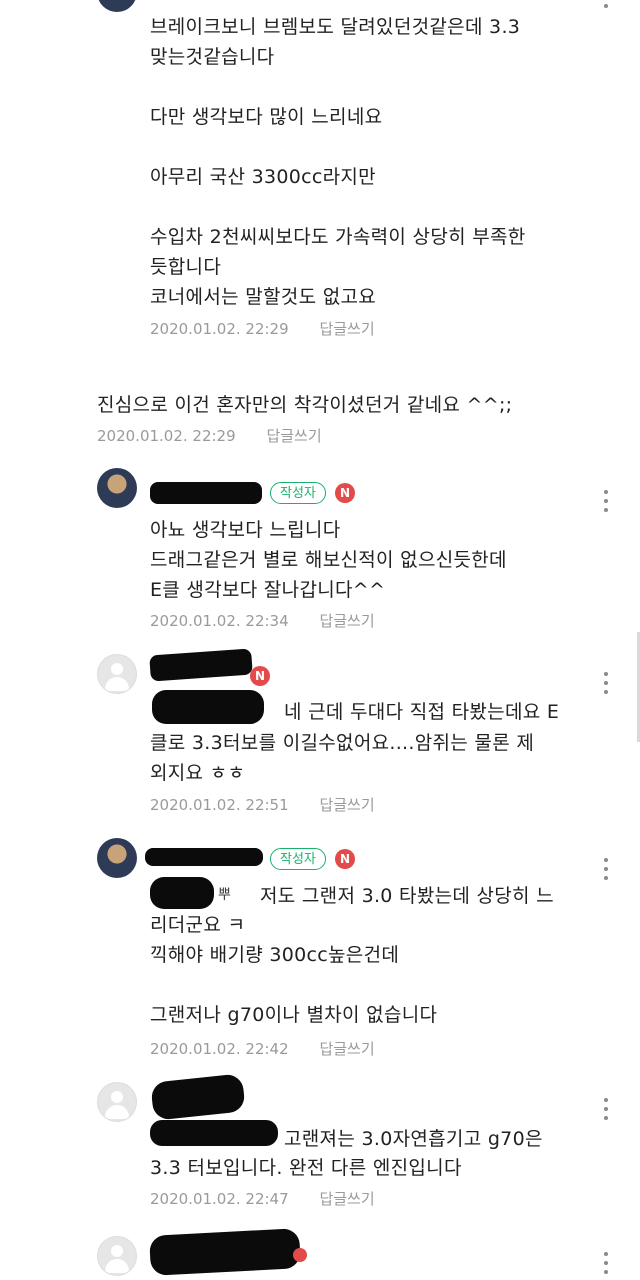 The image size is (640, 1280). What do you see at coordinates (305, 405) in the screenshot?
I see `comment-text: 진심으로 이건 혼자만의 착각이셨던거 같네요 ^^;;` at bounding box center [305, 405].